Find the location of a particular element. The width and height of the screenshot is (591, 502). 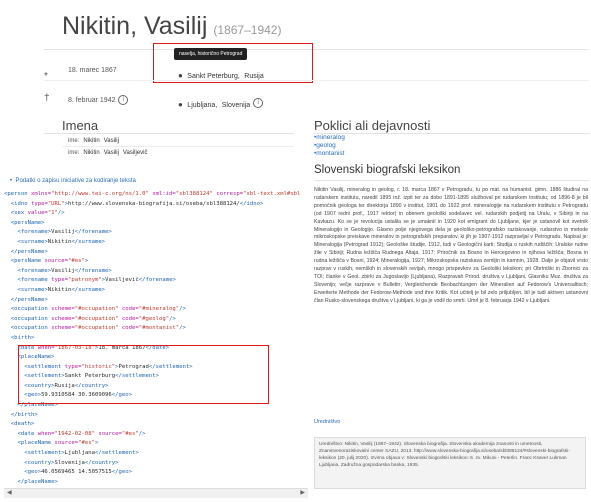

death-date: 8. februar 1942 is located at coordinates (92, 100).